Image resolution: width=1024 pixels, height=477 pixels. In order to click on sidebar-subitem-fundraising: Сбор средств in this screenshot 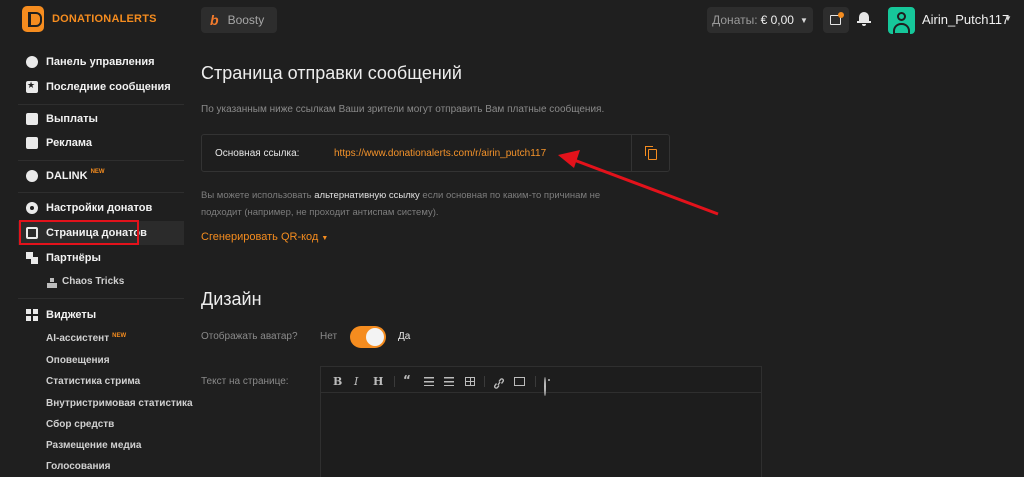, I will do `click(80, 424)`.